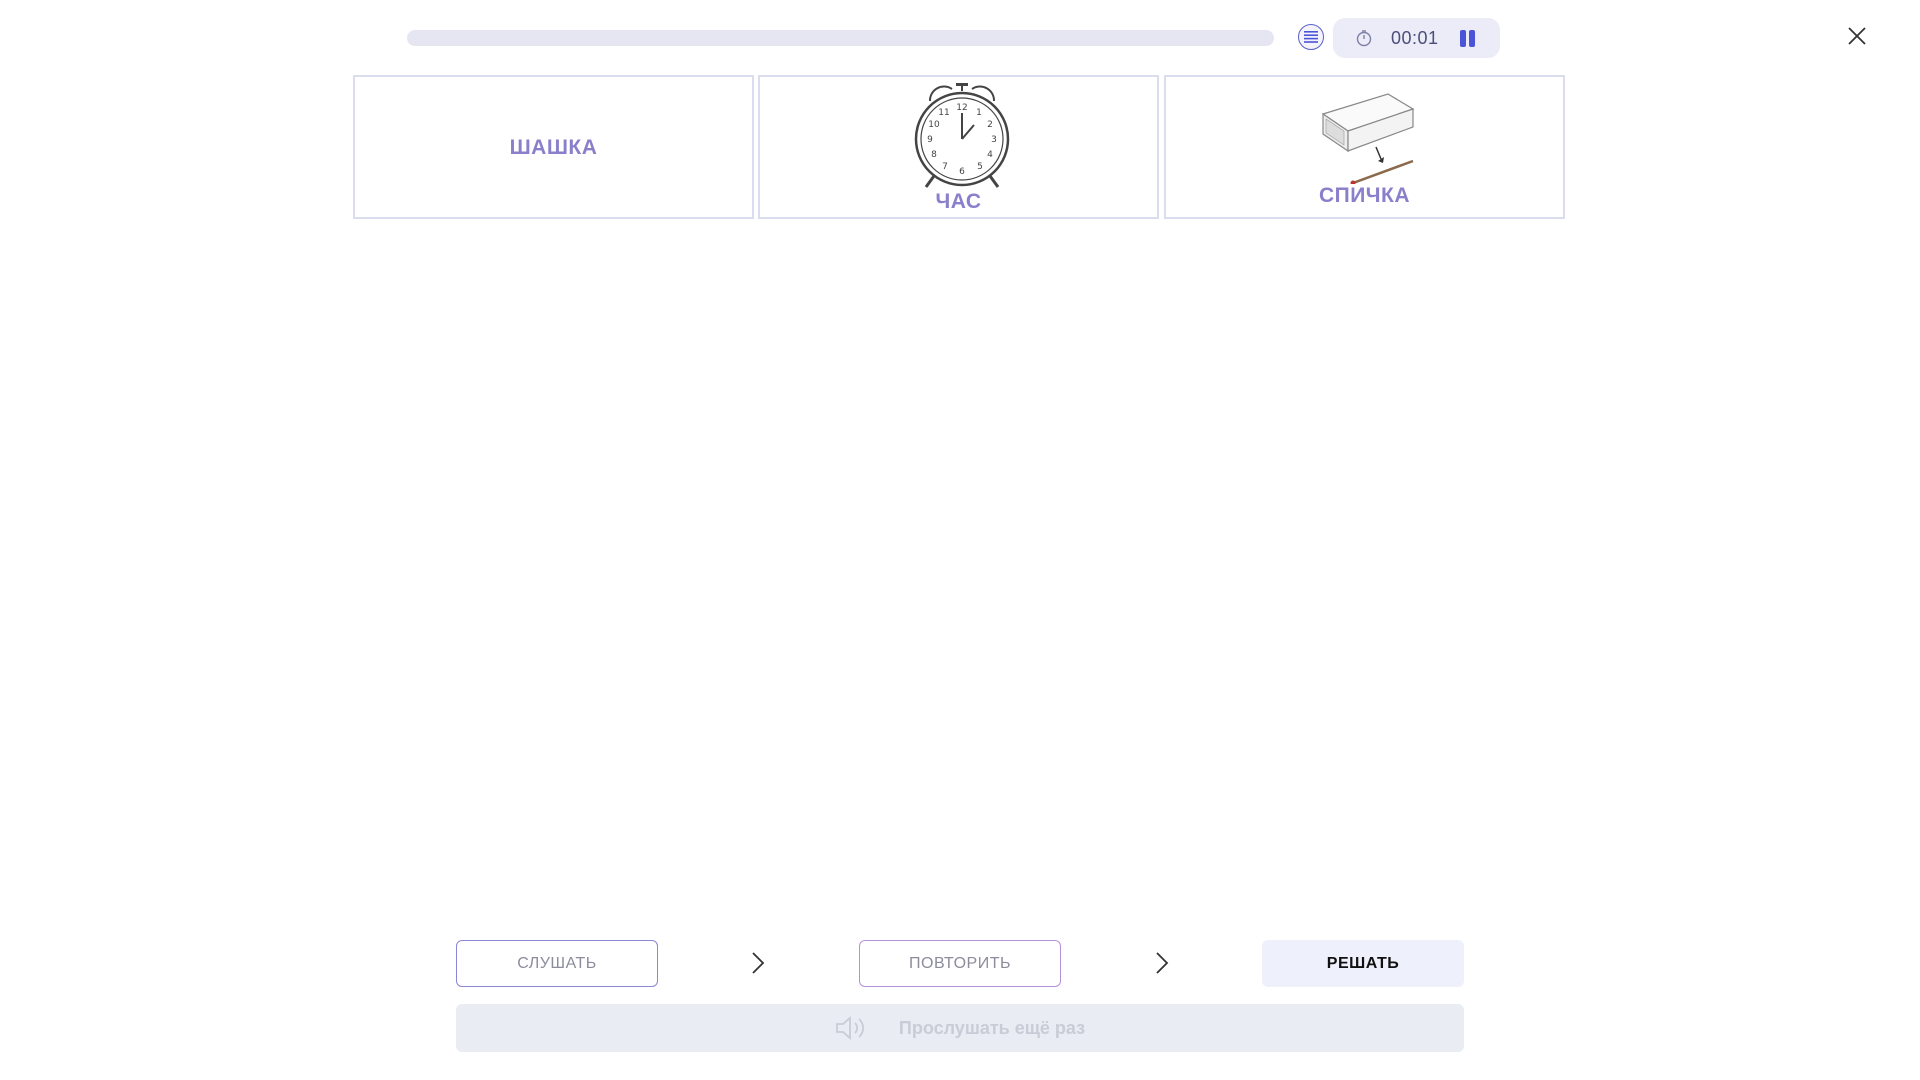  I want to click on list-icon, so click(1311, 37).